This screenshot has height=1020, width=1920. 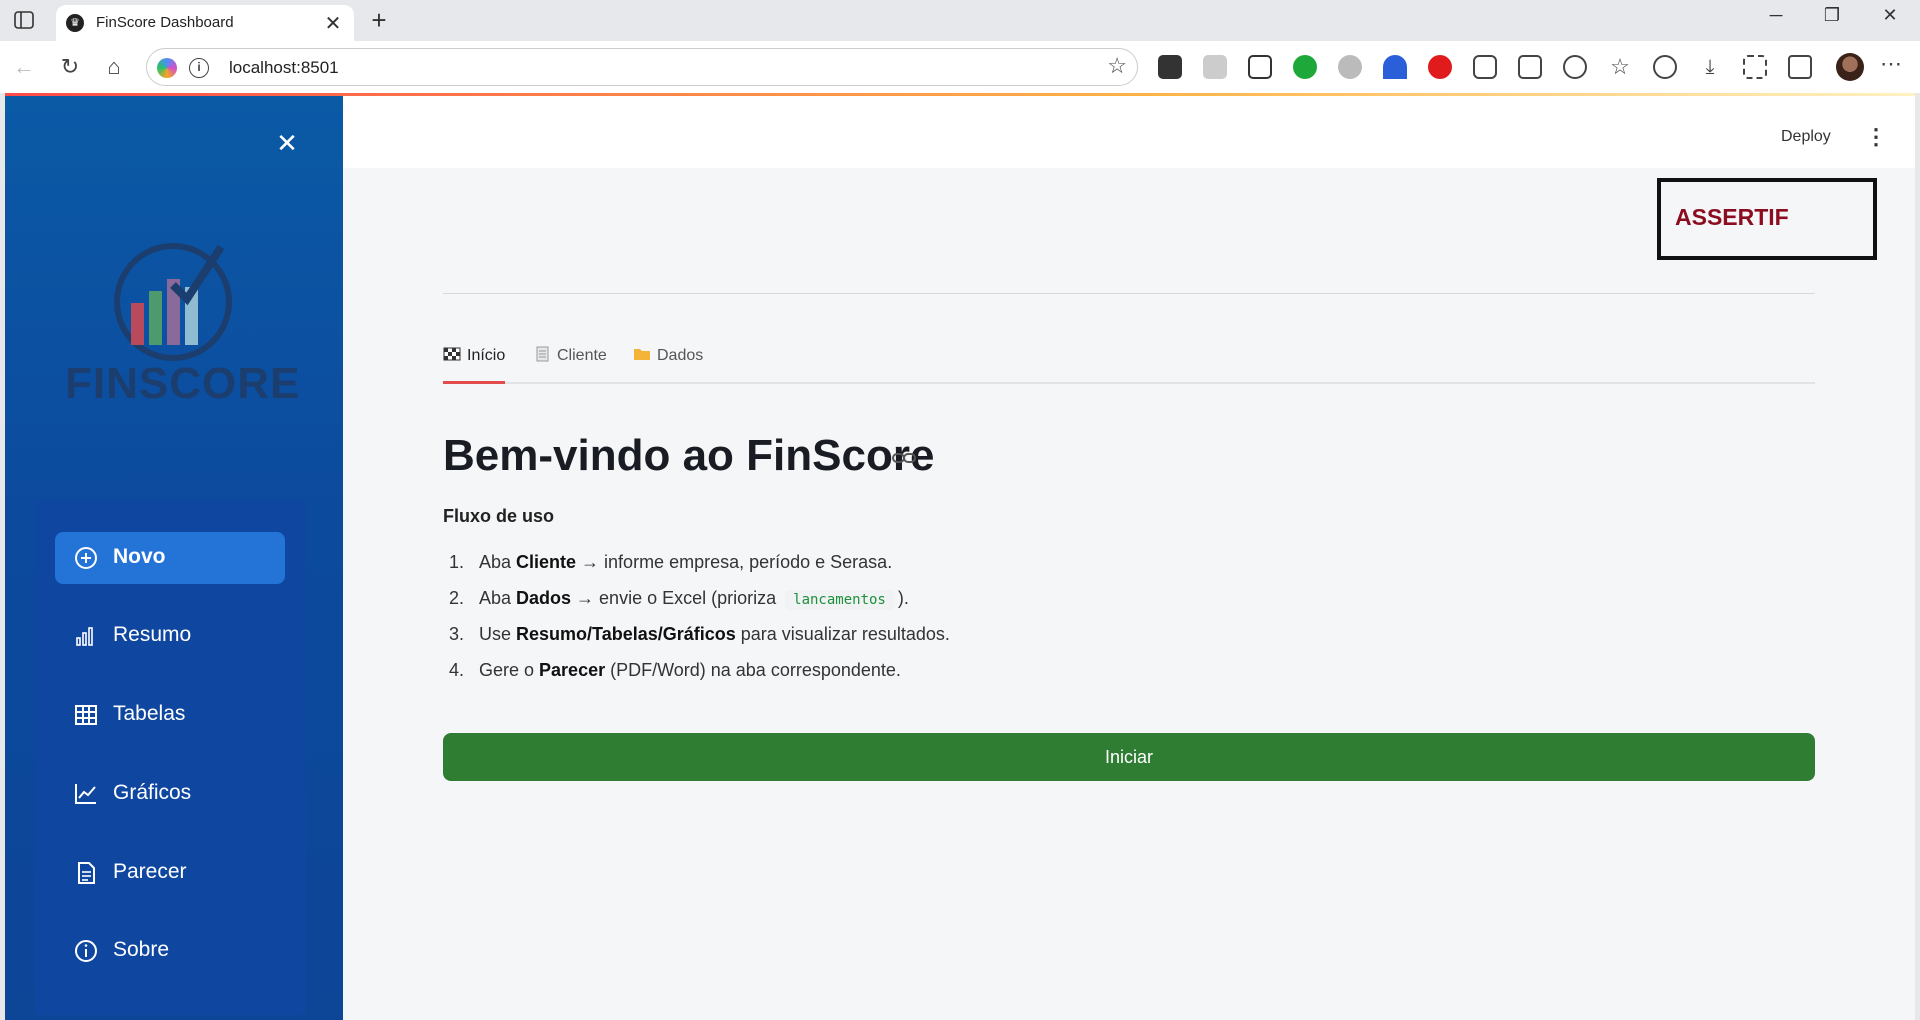 I want to click on minimize-icon: ─, so click(x=1776, y=15).